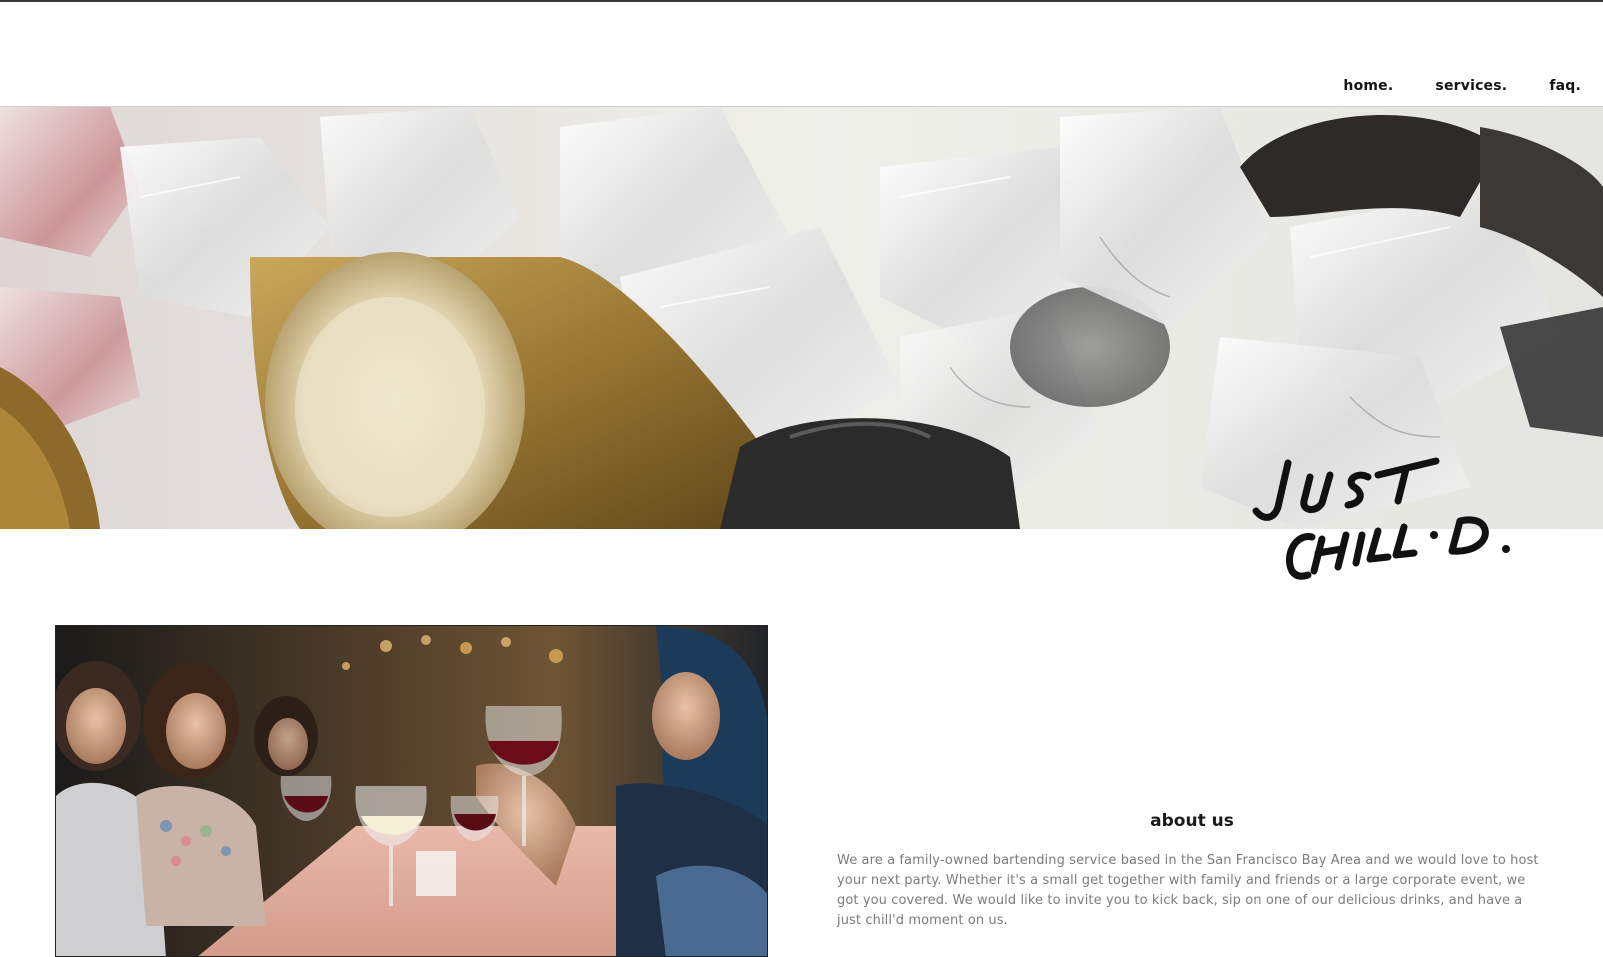 This screenshot has width=1603, height=957. What do you see at coordinates (1405, 520) in the screenshot?
I see `just-chilld-logo` at bounding box center [1405, 520].